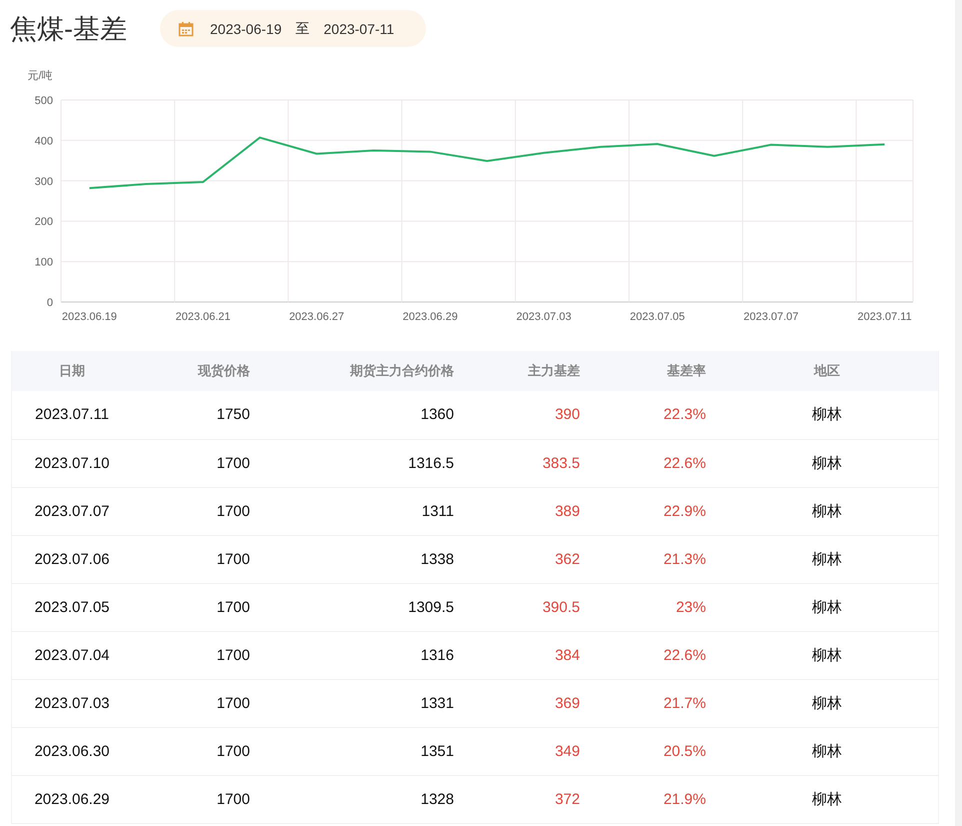 This screenshot has height=826, width=962. I want to click on table-cell: 362, so click(527, 559).